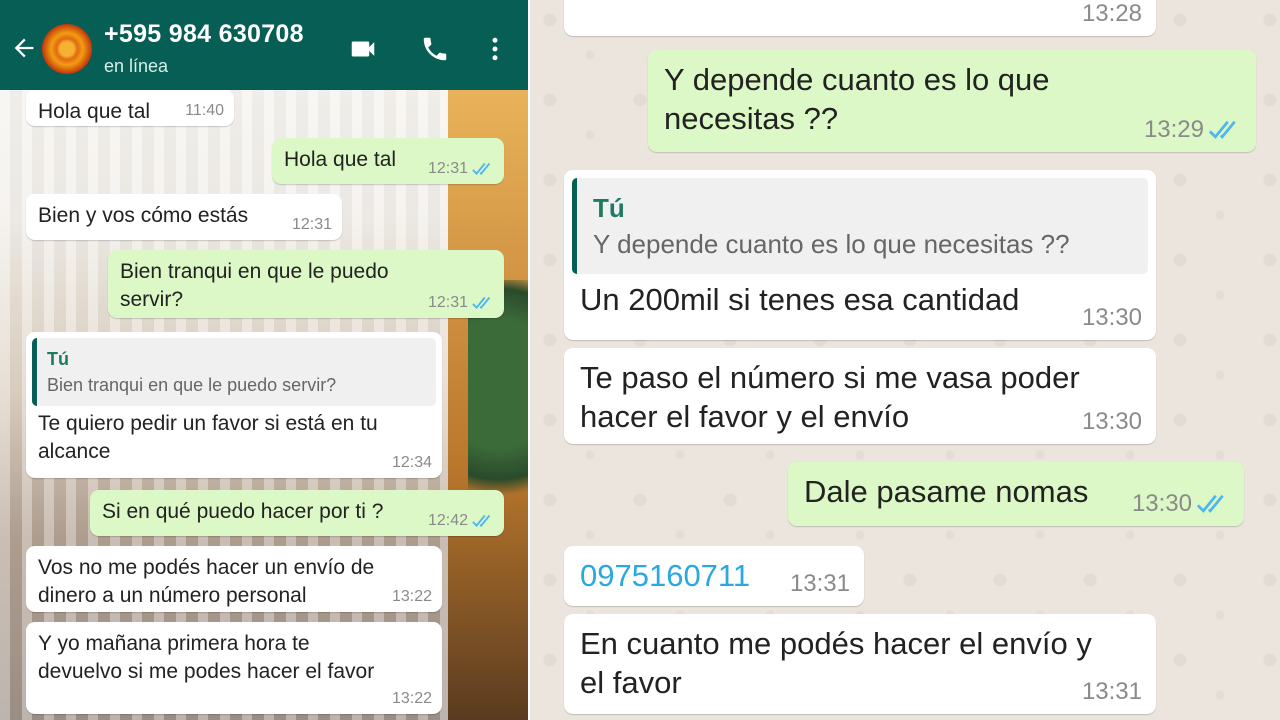 The image size is (1280, 720). What do you see at coordinates (184, 217) in the screenshot?
I see `incoming-message: Bien y vos cómo estás 12:31` at bounding box center [184, 217].